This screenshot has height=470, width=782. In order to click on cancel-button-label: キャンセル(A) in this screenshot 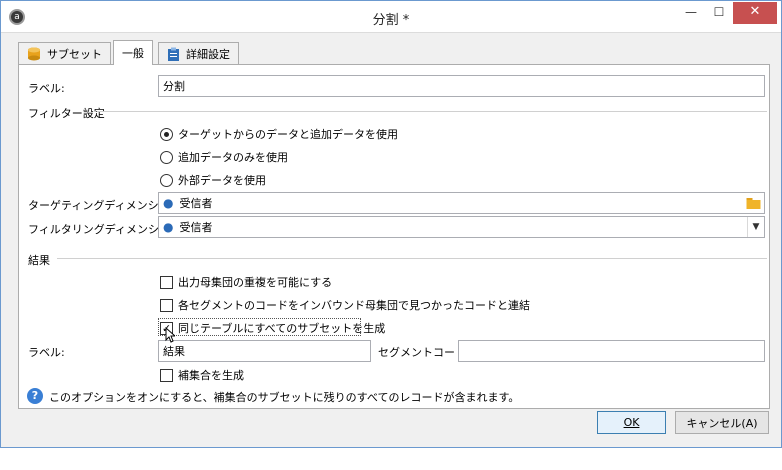, I will do `click(722, 423)`.